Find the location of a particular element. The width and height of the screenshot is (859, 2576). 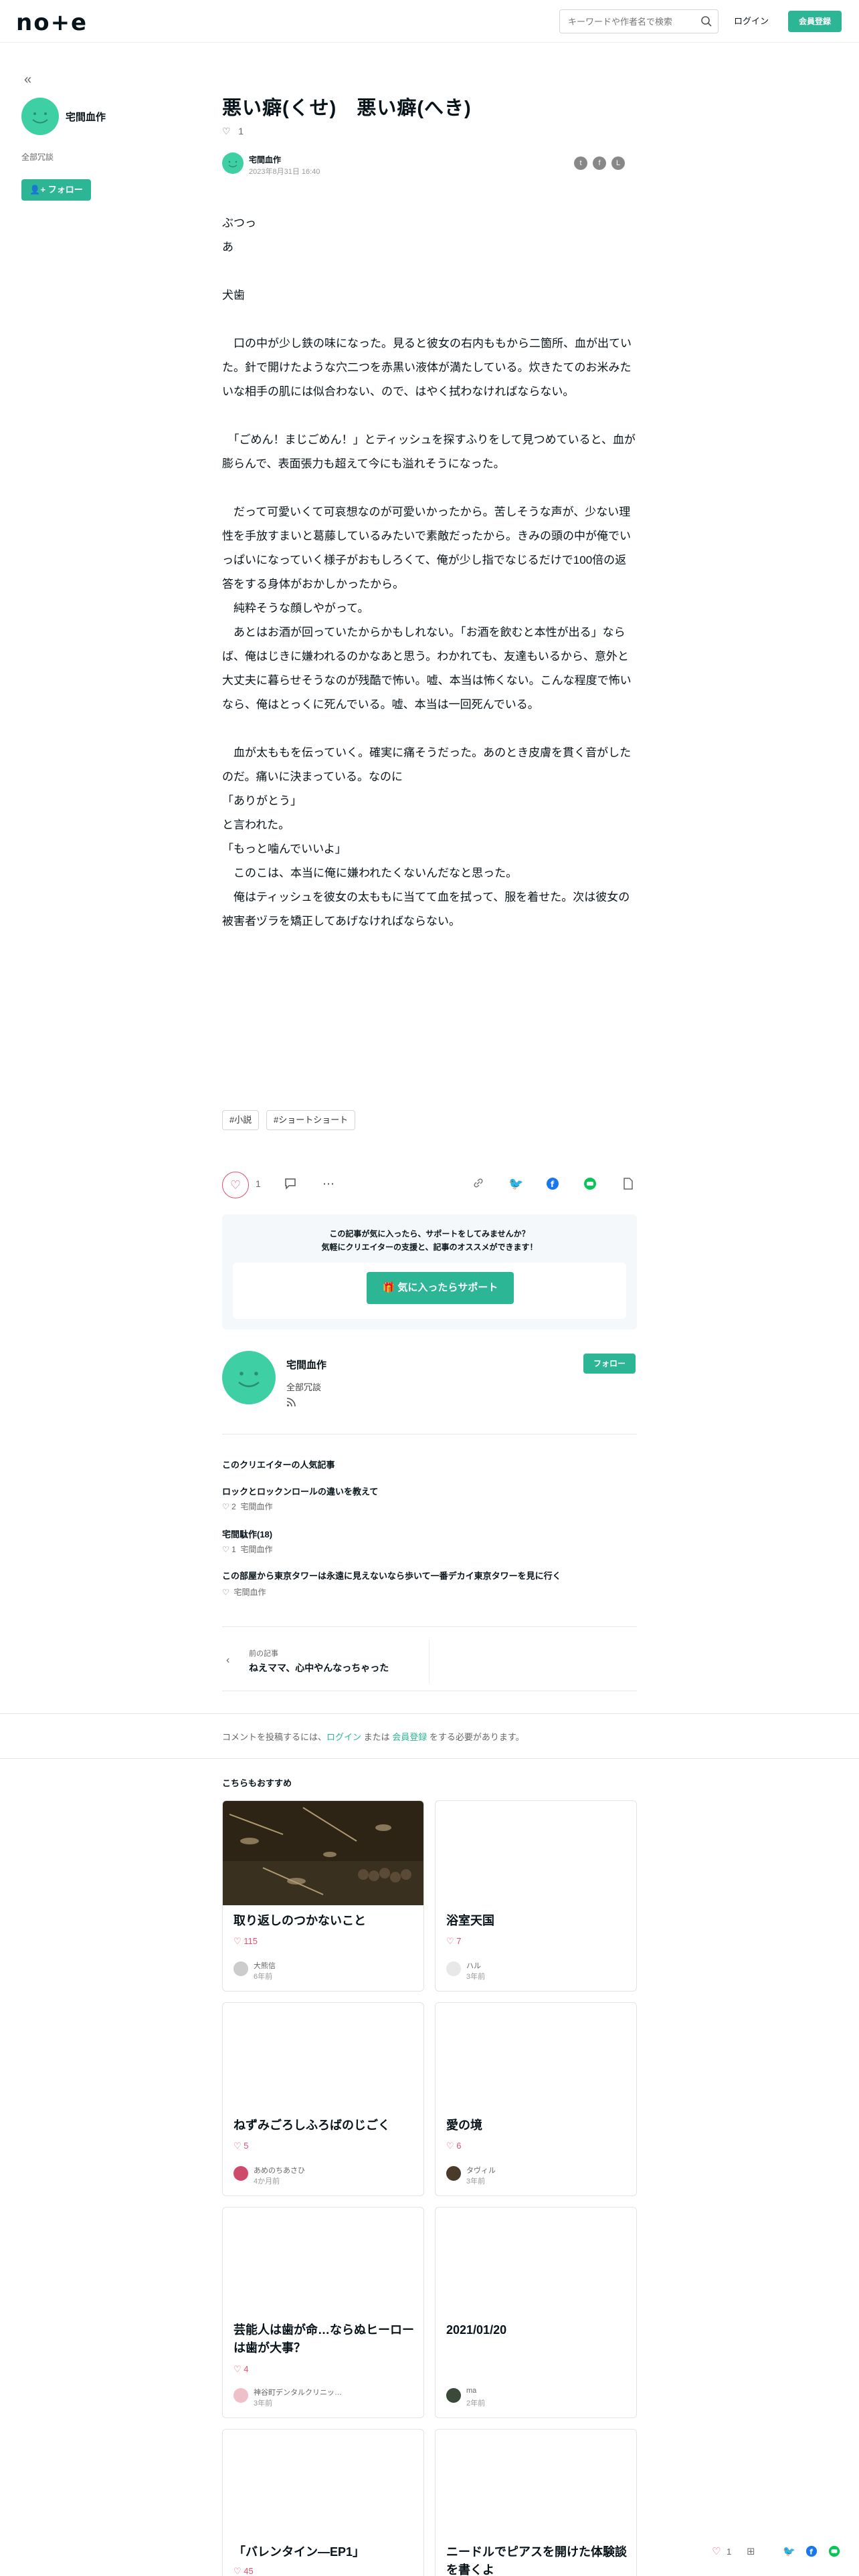

popular-article-meta: ♡ 宅間血作 is located at coordinates (244, 1592).